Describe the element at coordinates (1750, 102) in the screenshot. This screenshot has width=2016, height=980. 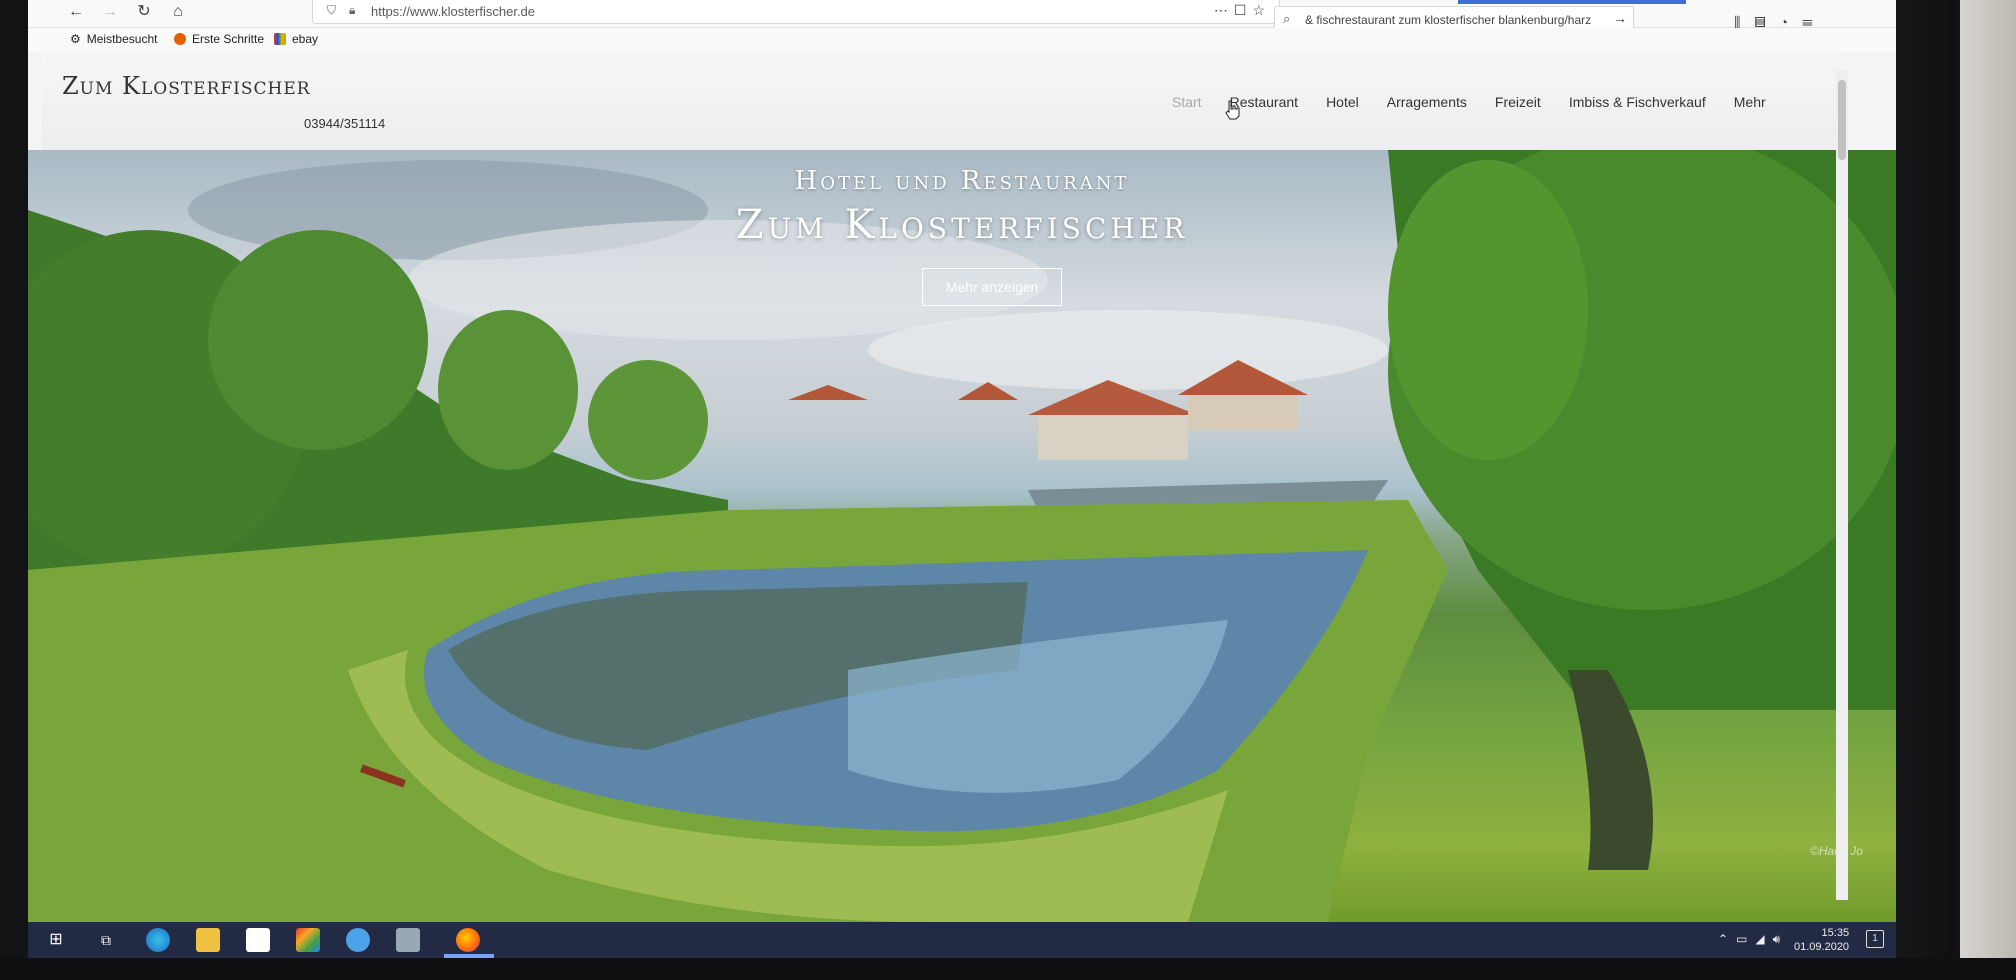
I see `nav-mehr: Mehr` at that location.